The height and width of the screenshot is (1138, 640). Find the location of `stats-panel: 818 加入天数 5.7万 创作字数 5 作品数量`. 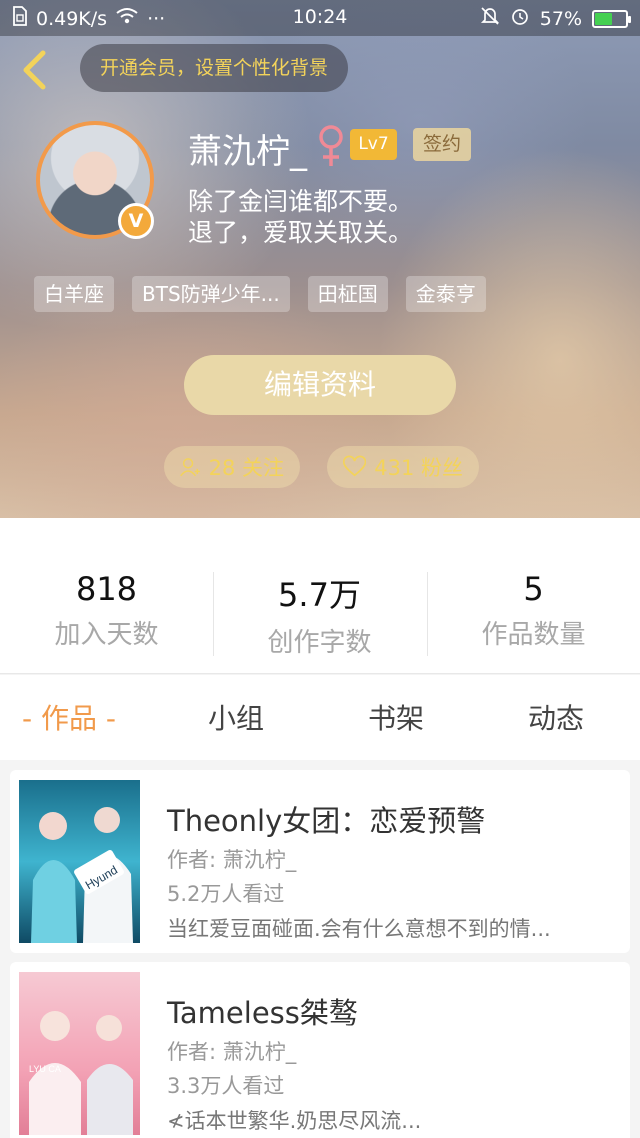

stats-panel: 818 加入天数 5.7万 创作字数 5 作品数量 is located at coordinates (320, 596).